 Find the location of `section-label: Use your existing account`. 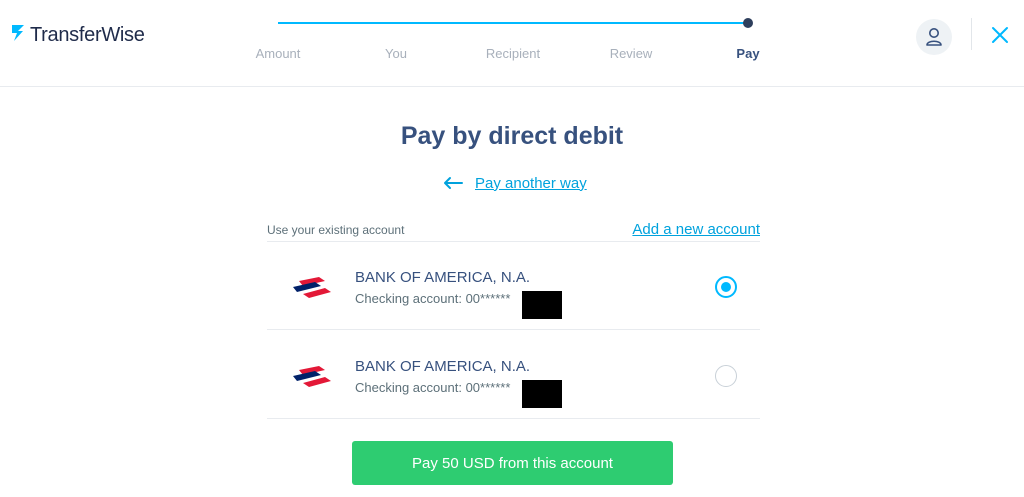

section-label: Use your existing account is located at coordinates (336, 230).